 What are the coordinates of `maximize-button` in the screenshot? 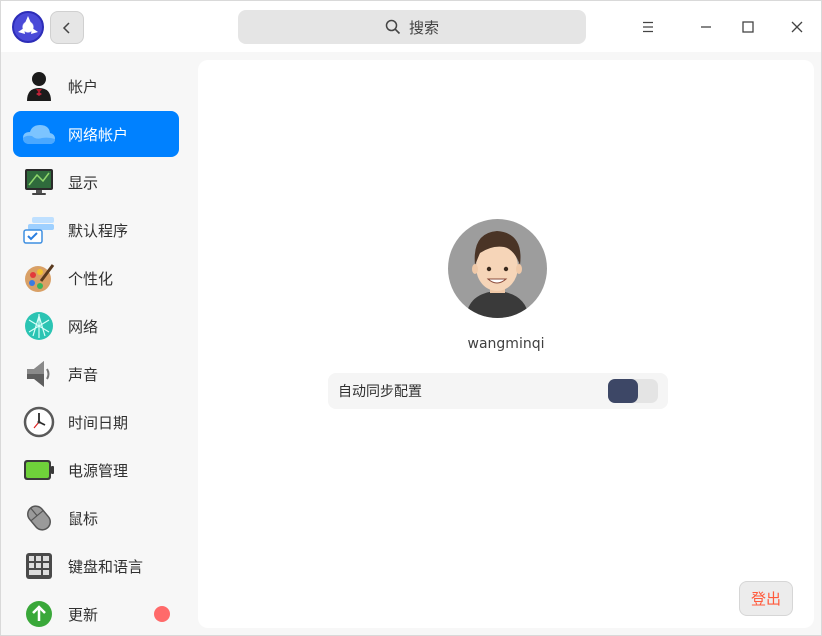 It's located at (748, 27).